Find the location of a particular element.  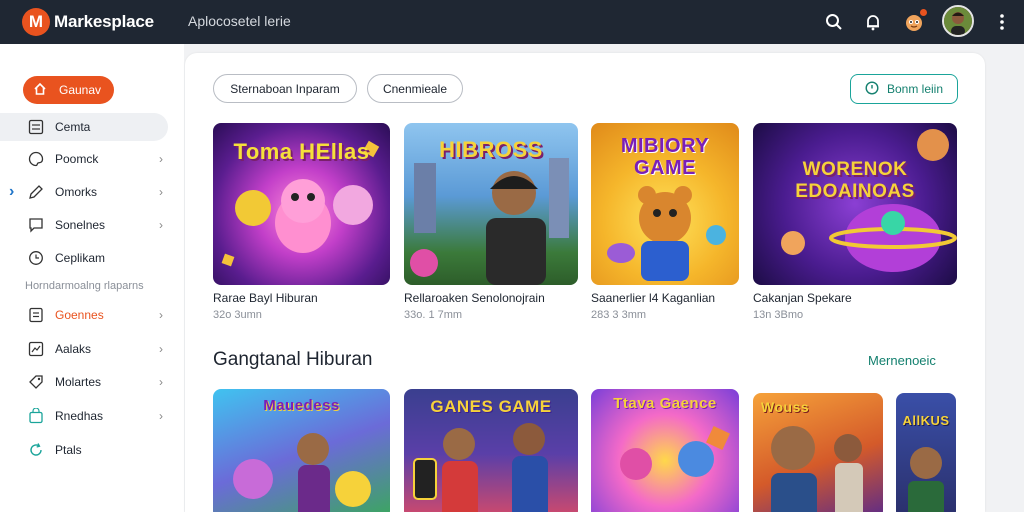

sidebar-item-molartes: Molartes › is located at coordinates (84, 382).